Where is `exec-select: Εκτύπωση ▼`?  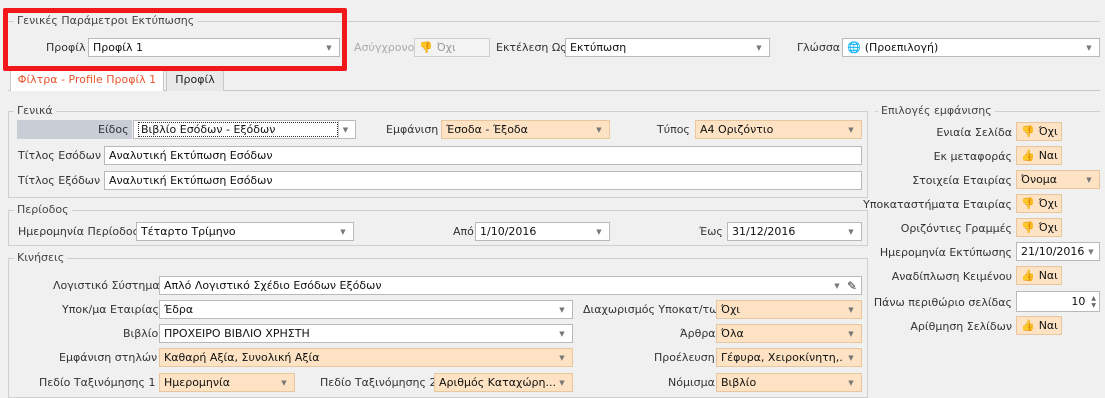
exec-select: Εκτύπωση ▼ is located at coordinates (667, 47).